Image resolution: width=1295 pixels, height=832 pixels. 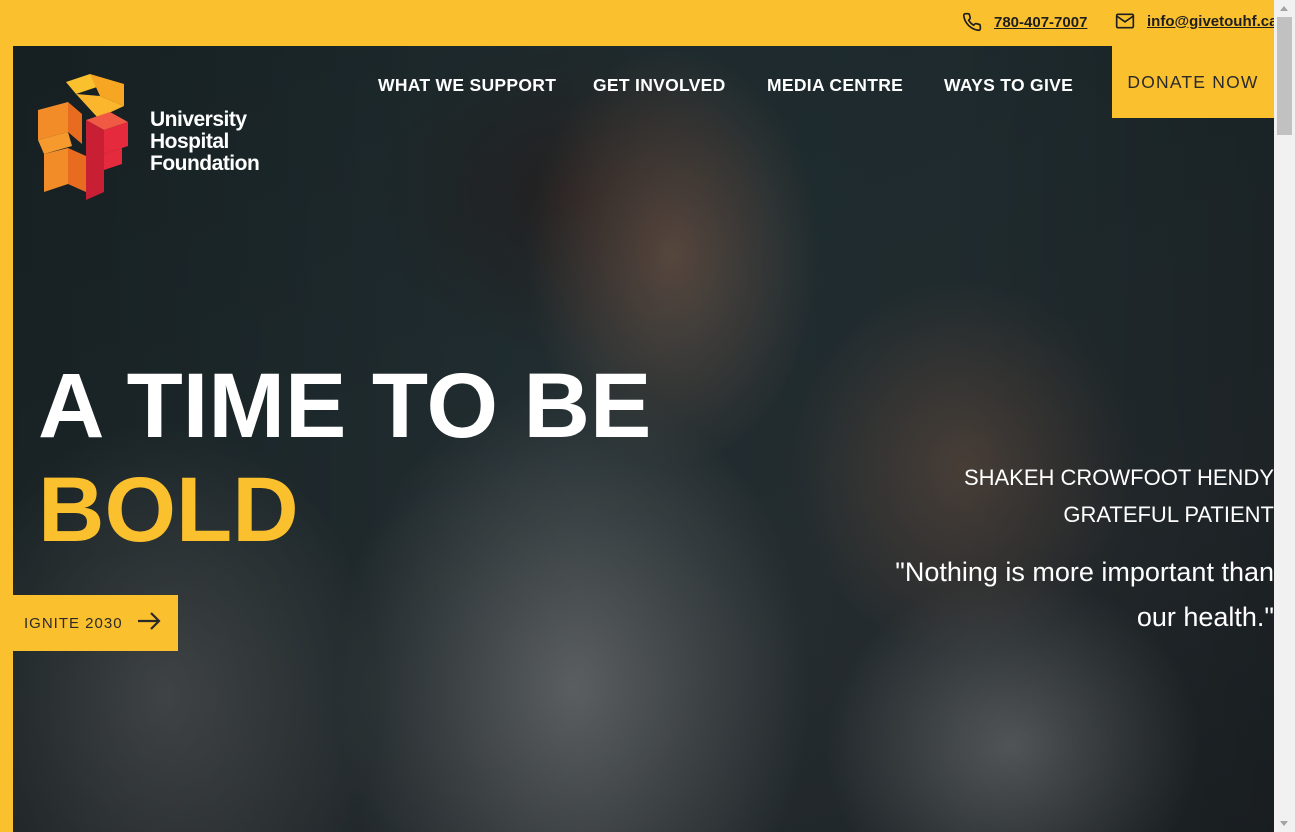 I want to click on hero-headline: A TIME TO BE BOLD, so click(x=344, y=458).